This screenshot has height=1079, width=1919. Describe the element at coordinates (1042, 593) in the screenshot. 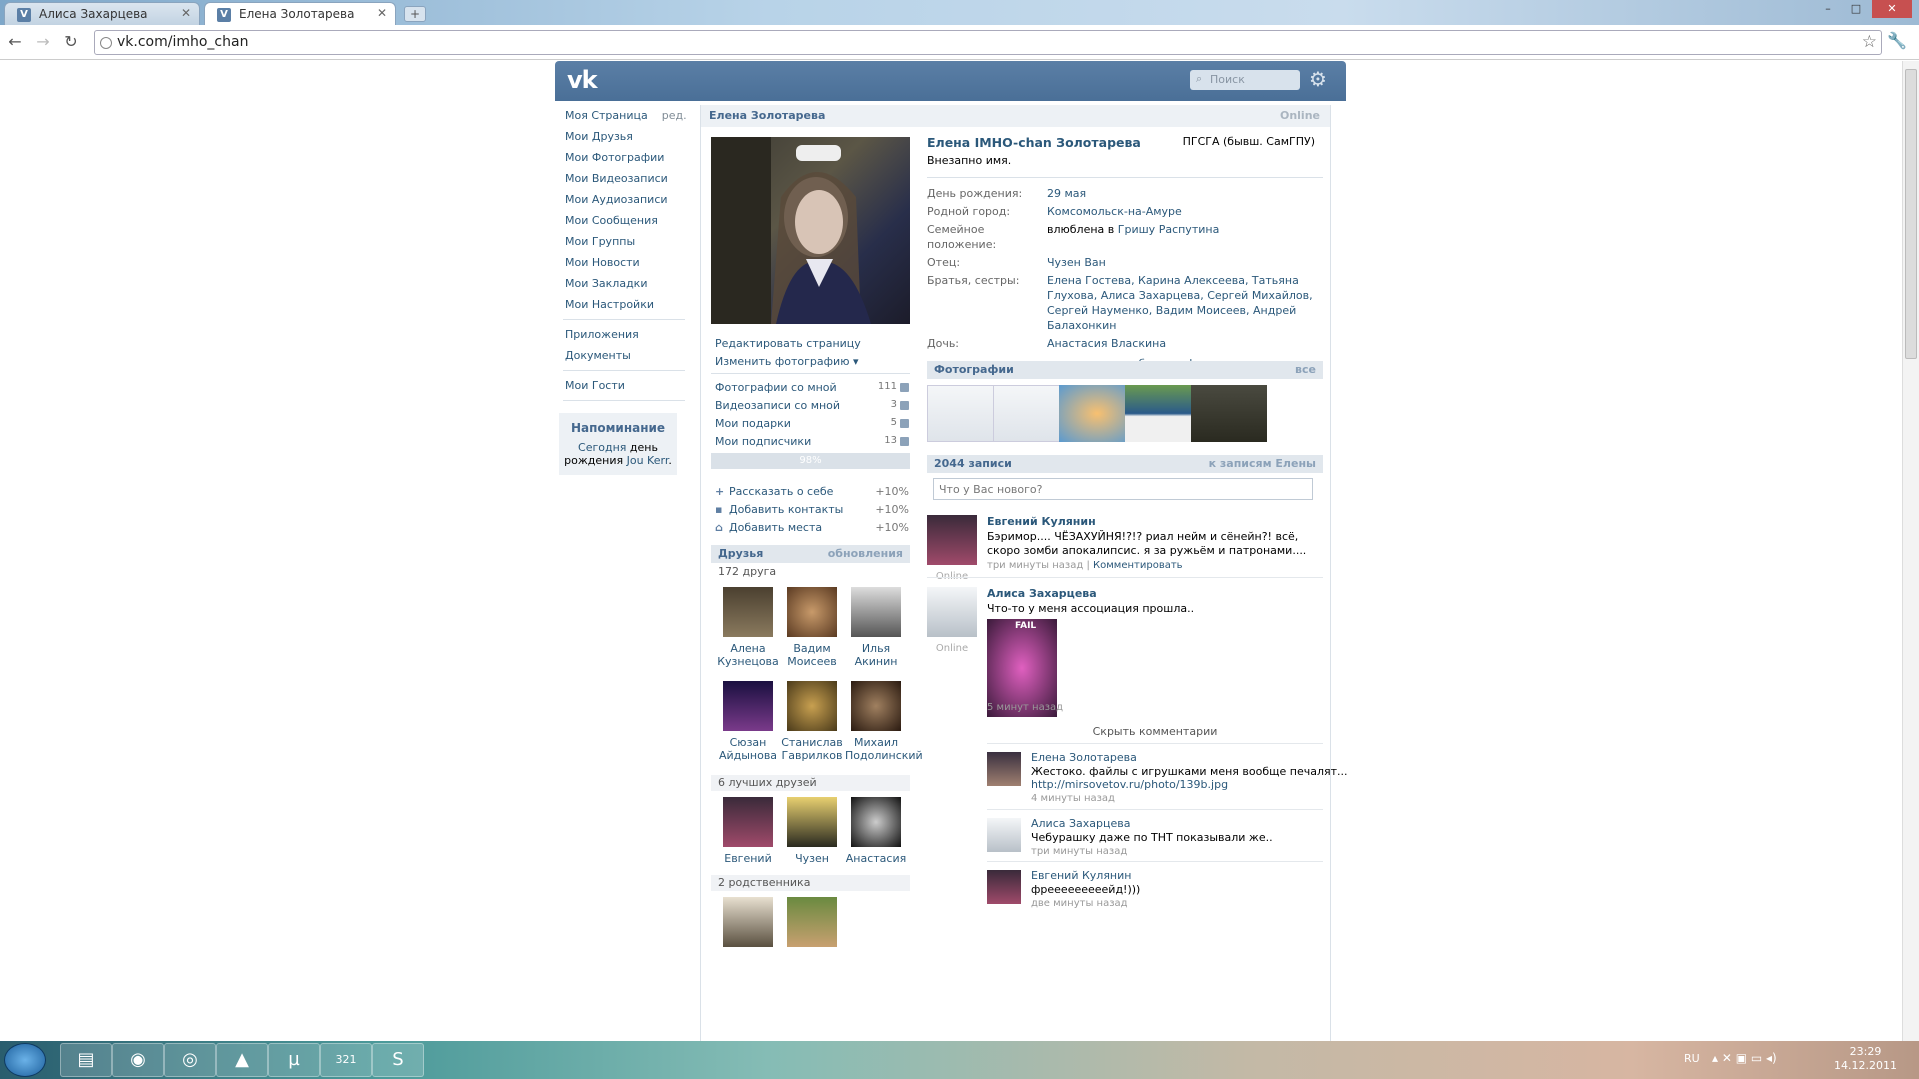

I see `post-author-link: Алиса Захарцева` at that location.